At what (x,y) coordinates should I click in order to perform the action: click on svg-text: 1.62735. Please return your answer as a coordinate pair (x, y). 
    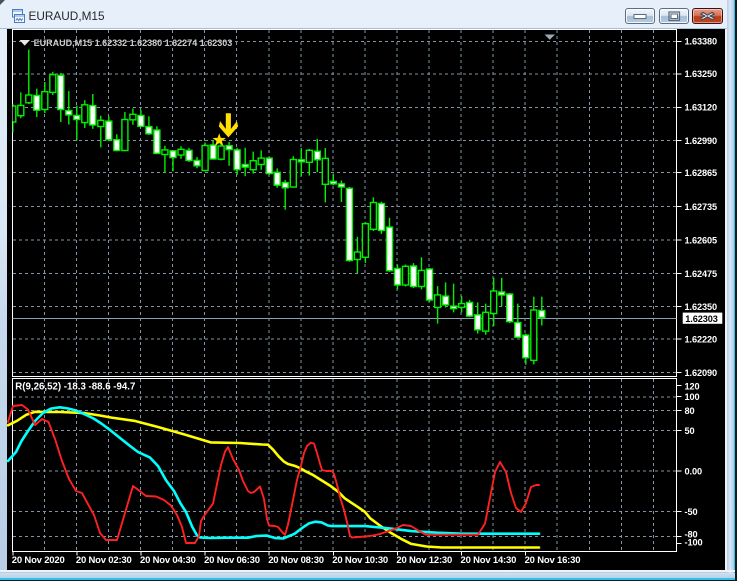
    Looking at the image, I should click on (701, 207).